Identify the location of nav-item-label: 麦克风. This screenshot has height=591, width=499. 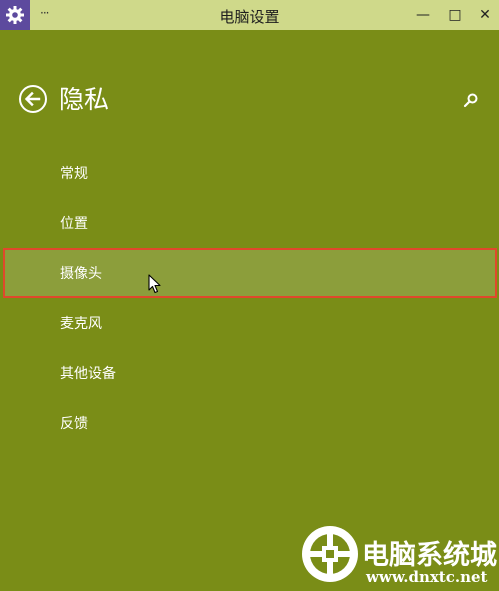
(81, 324).